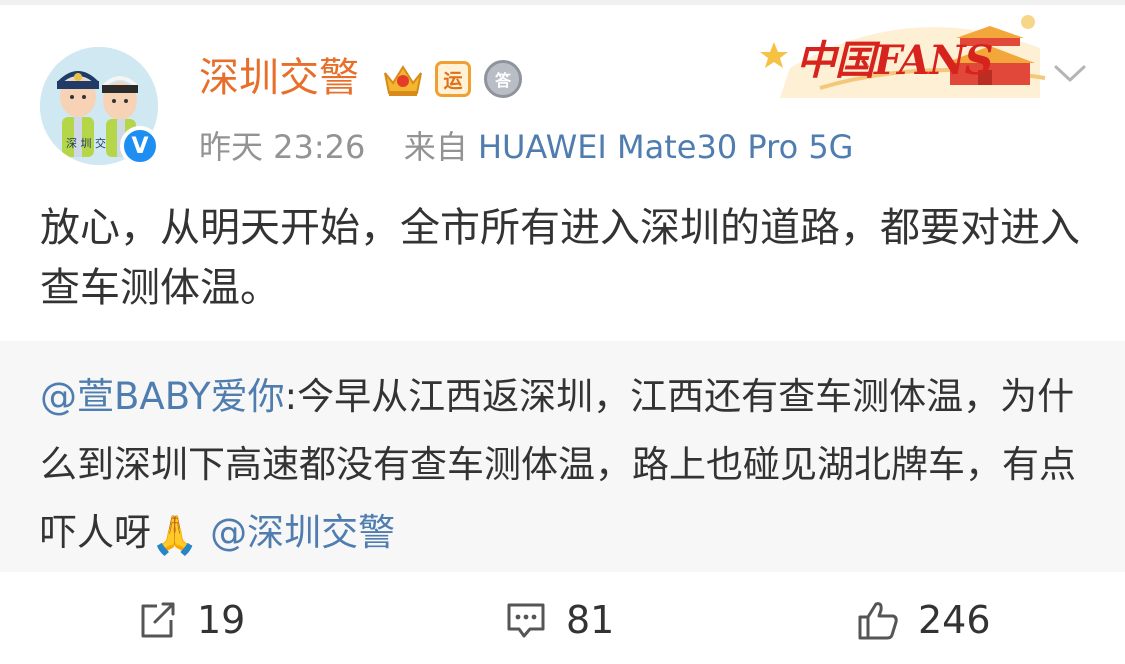  I want to click on post-body: 放心，从明天开始，全市所有进入深圳的道路，都要对进入查车测体温。, so click(560, 258).